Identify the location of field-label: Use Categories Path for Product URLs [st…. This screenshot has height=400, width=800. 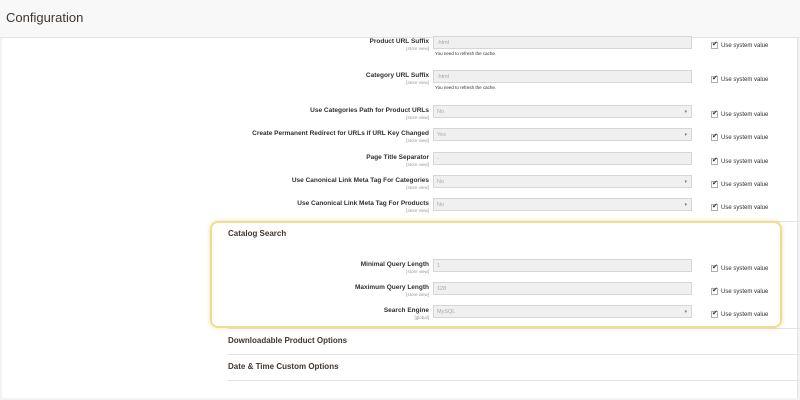
(369, 113).